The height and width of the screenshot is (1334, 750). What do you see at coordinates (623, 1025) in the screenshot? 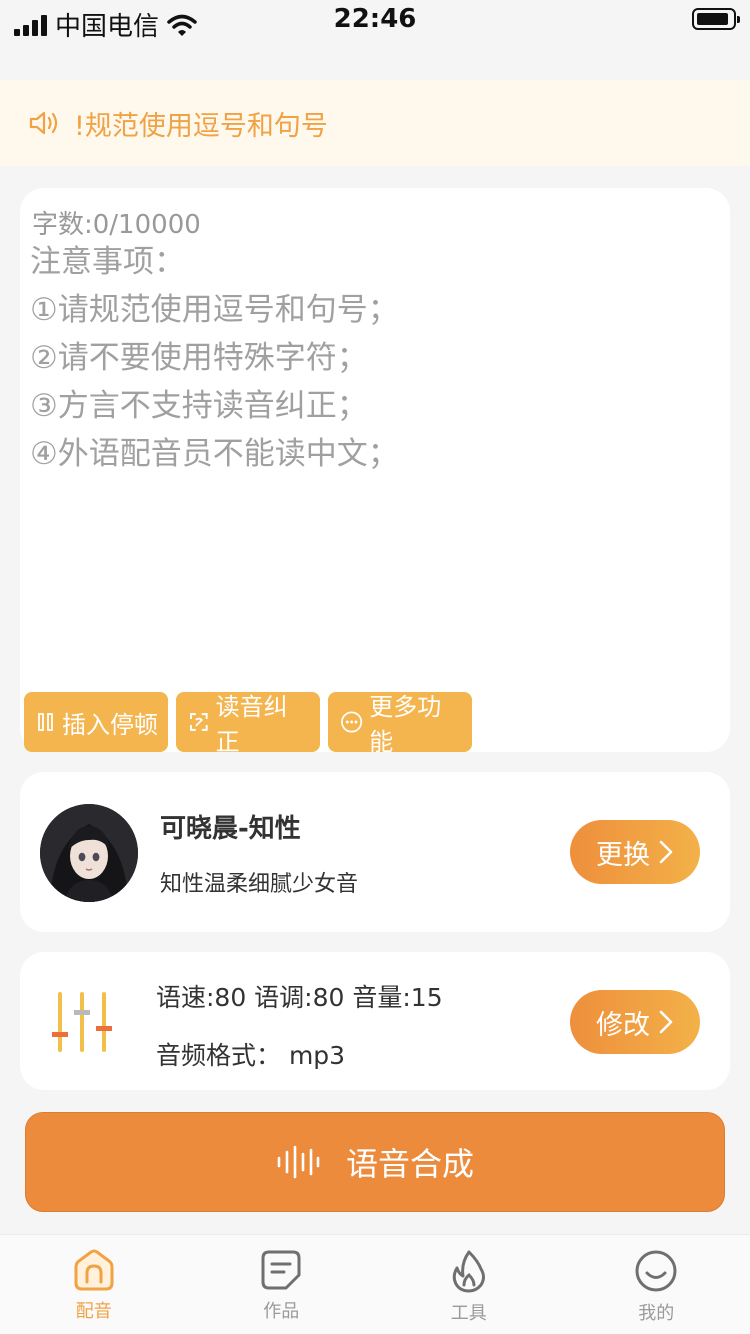
I see `modify-settings-label: 修改` at bounding box center [623, 1025].